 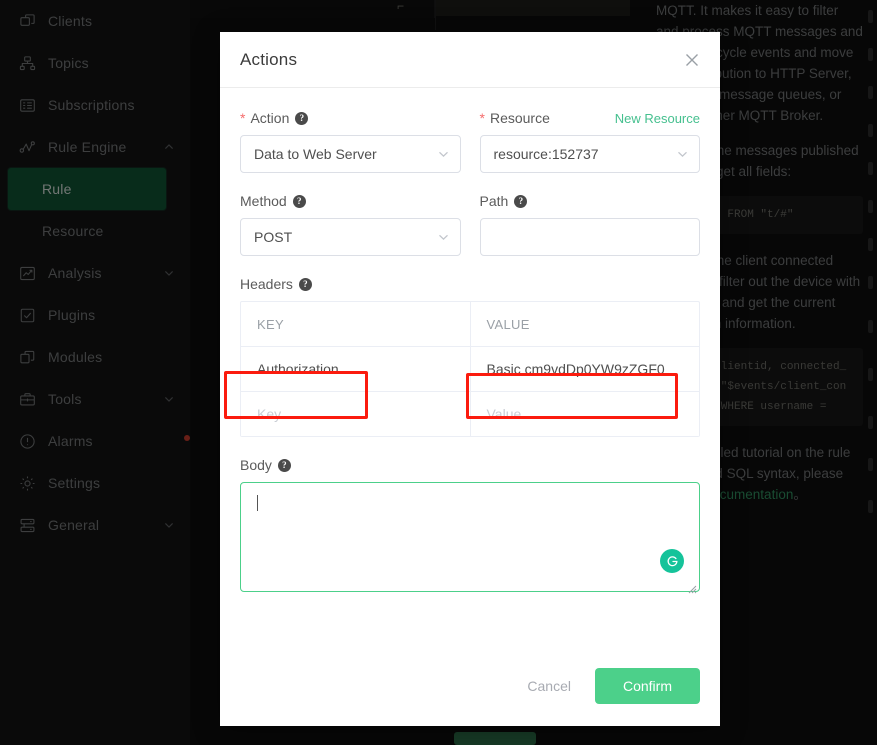 I want to click on column-header-key: KEY, so click(x=270, y=324).